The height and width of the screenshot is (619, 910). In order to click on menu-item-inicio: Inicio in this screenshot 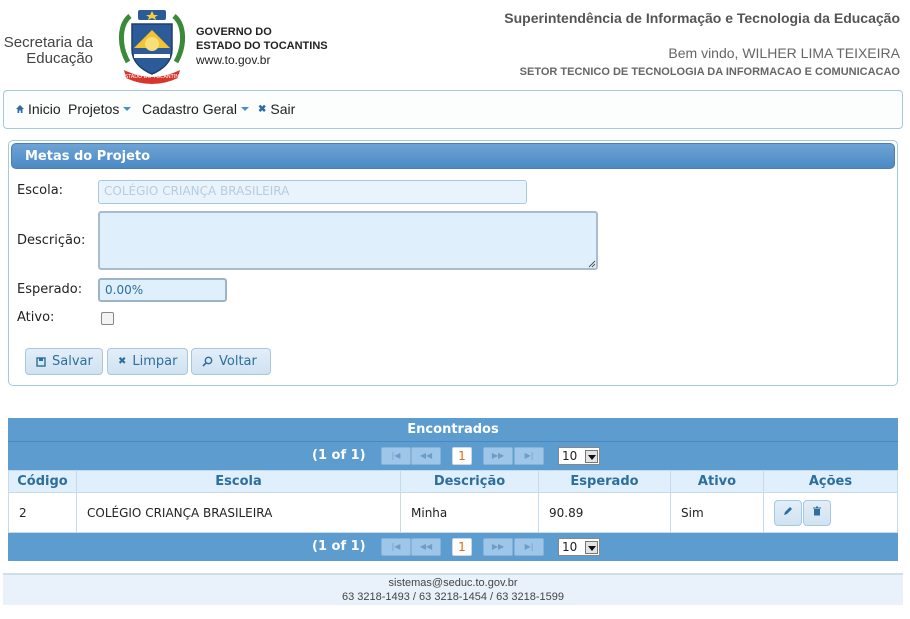, I will do `click(38, 109)`.